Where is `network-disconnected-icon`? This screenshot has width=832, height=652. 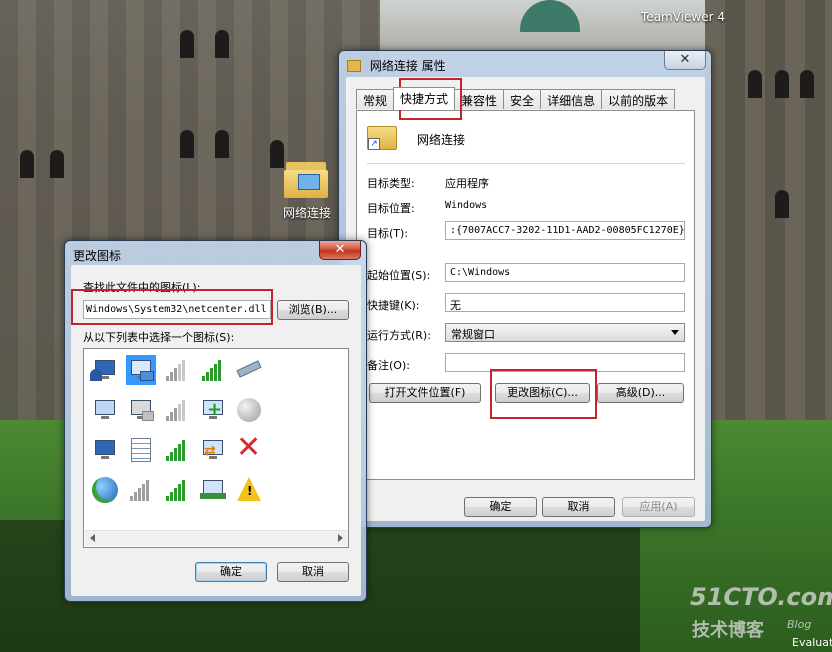
network-disconnected-icon is located at coordinates (141, 410).